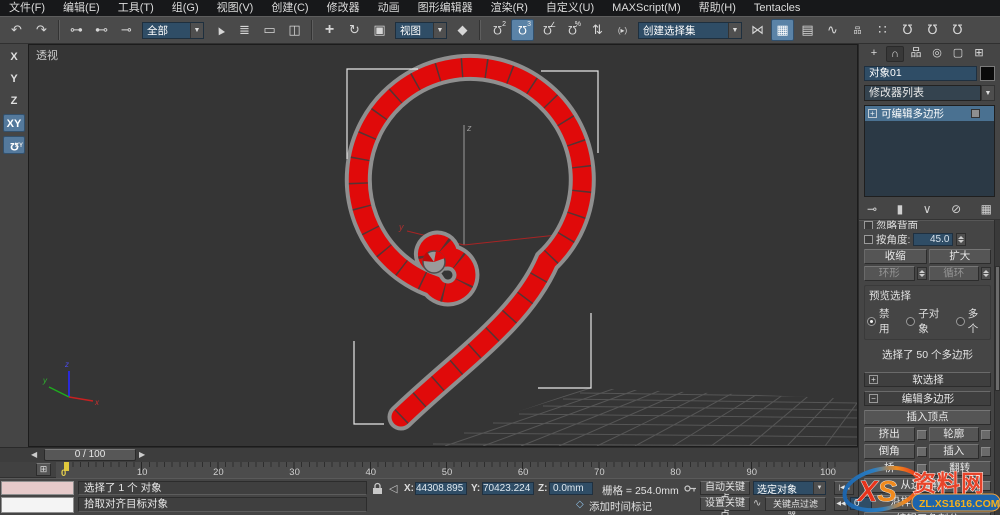 Image resolution: width=1000 pixels, height=515 pixels. I want to click on maxscript-mini-listener-pink, so click(37, 488).